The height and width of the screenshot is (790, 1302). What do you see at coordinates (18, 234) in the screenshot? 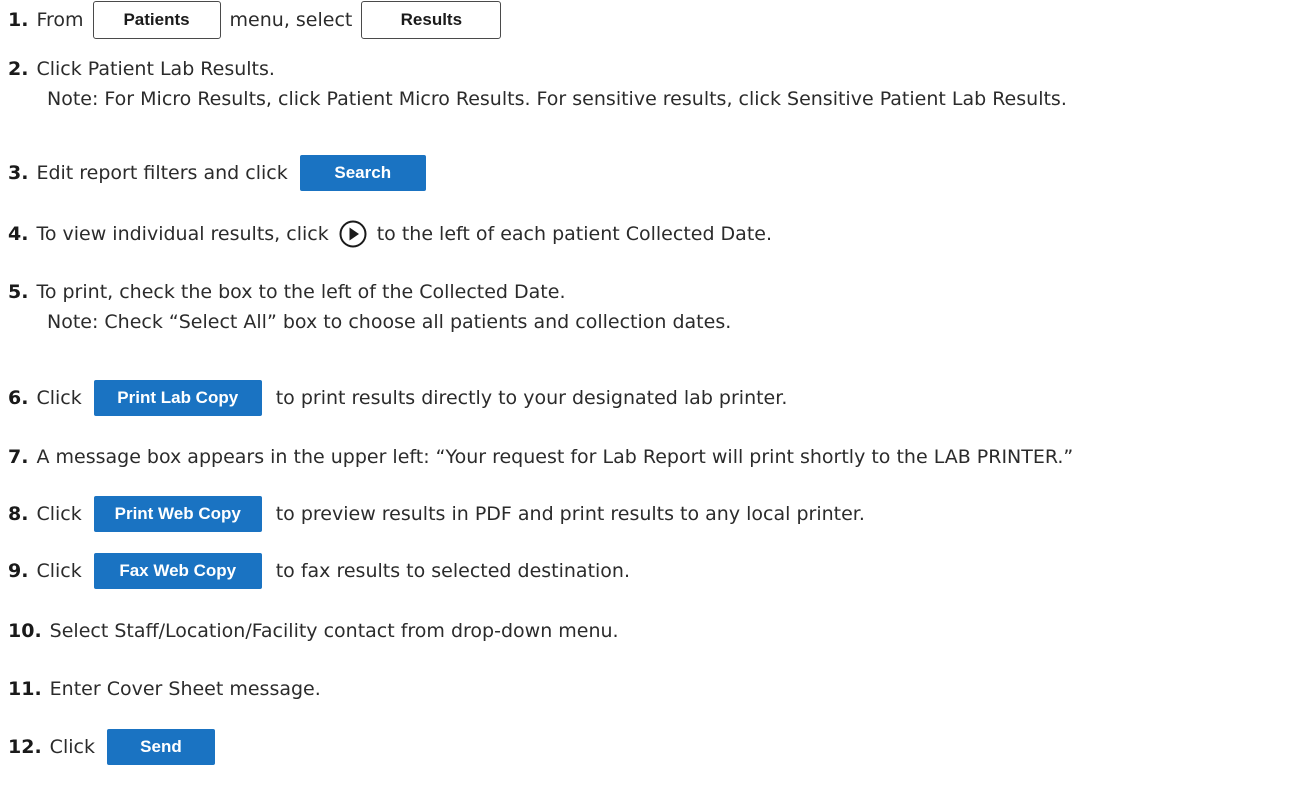
I see `step-number: 4.` at bounding box center [18, 234].